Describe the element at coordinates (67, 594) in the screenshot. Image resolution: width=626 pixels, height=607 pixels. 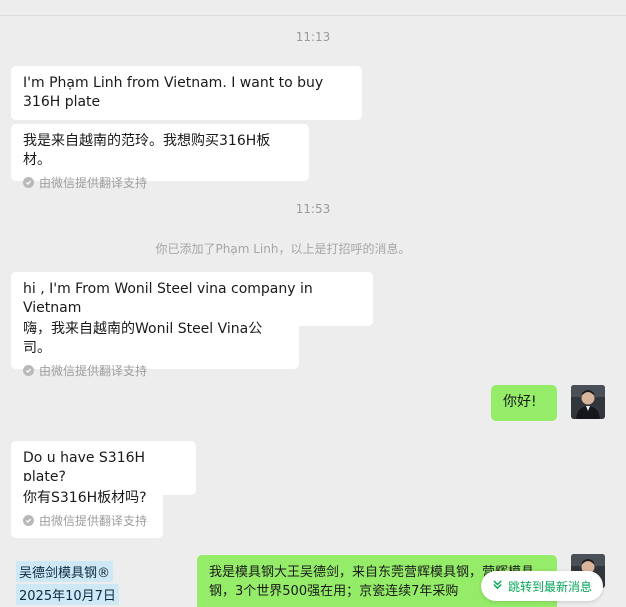
I see `watermark-date: 2025年10月7日` at that location.